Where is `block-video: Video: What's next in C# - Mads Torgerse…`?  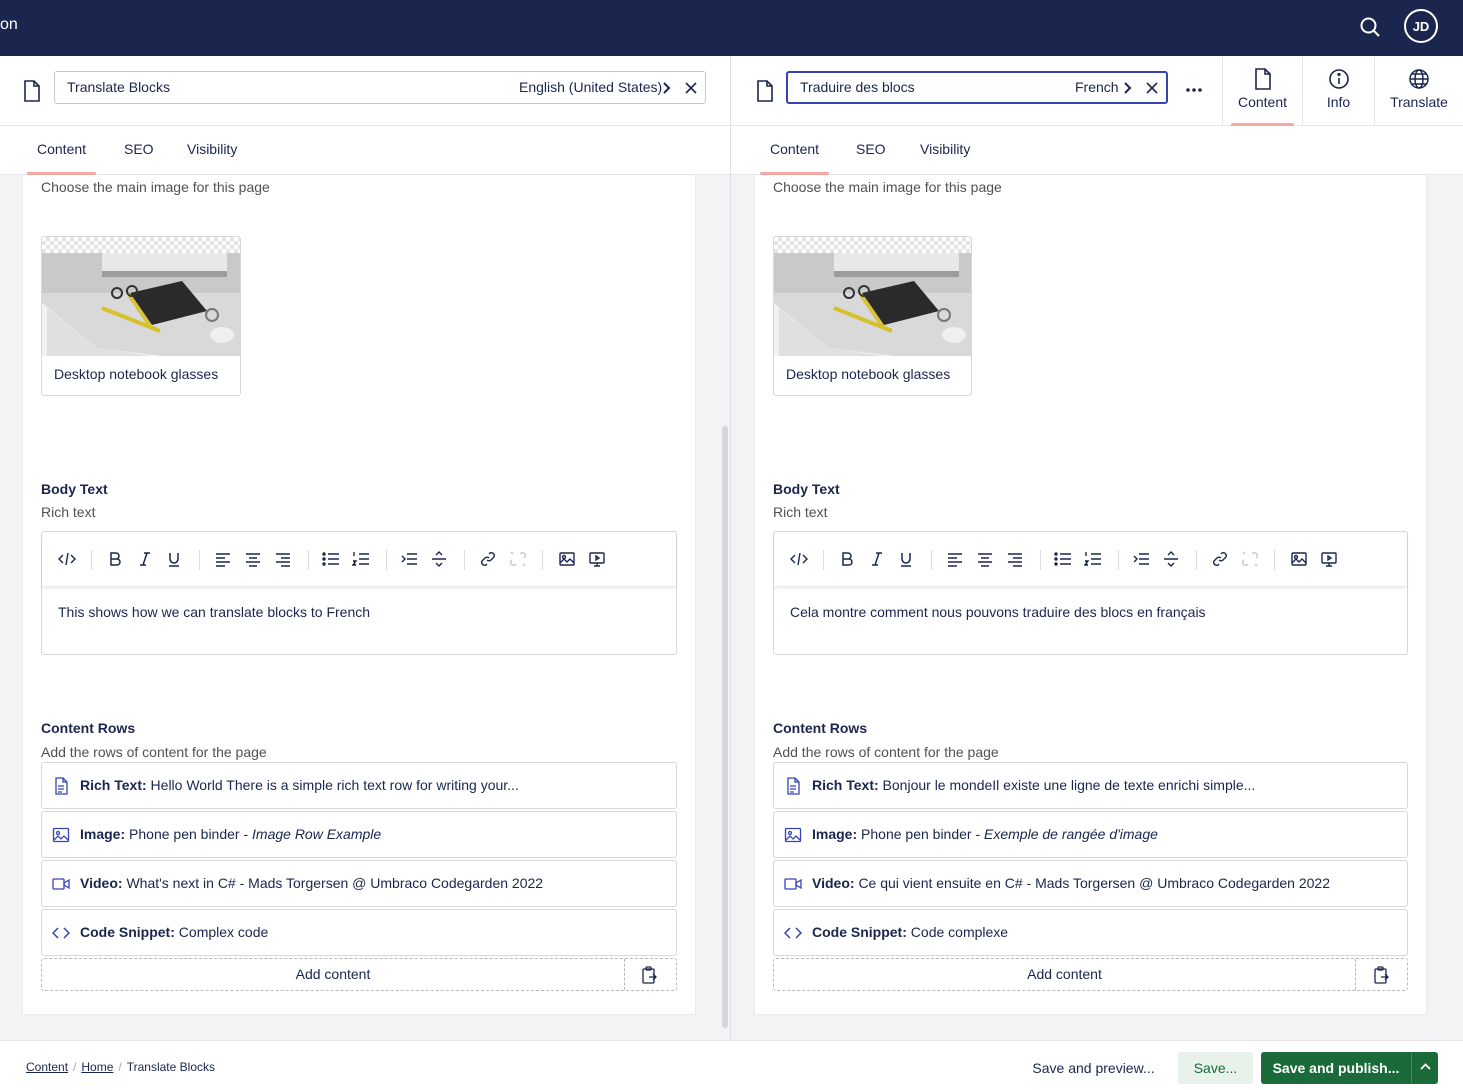 block-video: Video: What's next in C# - Mads Torgerse… is located at coordinates (359, 883).